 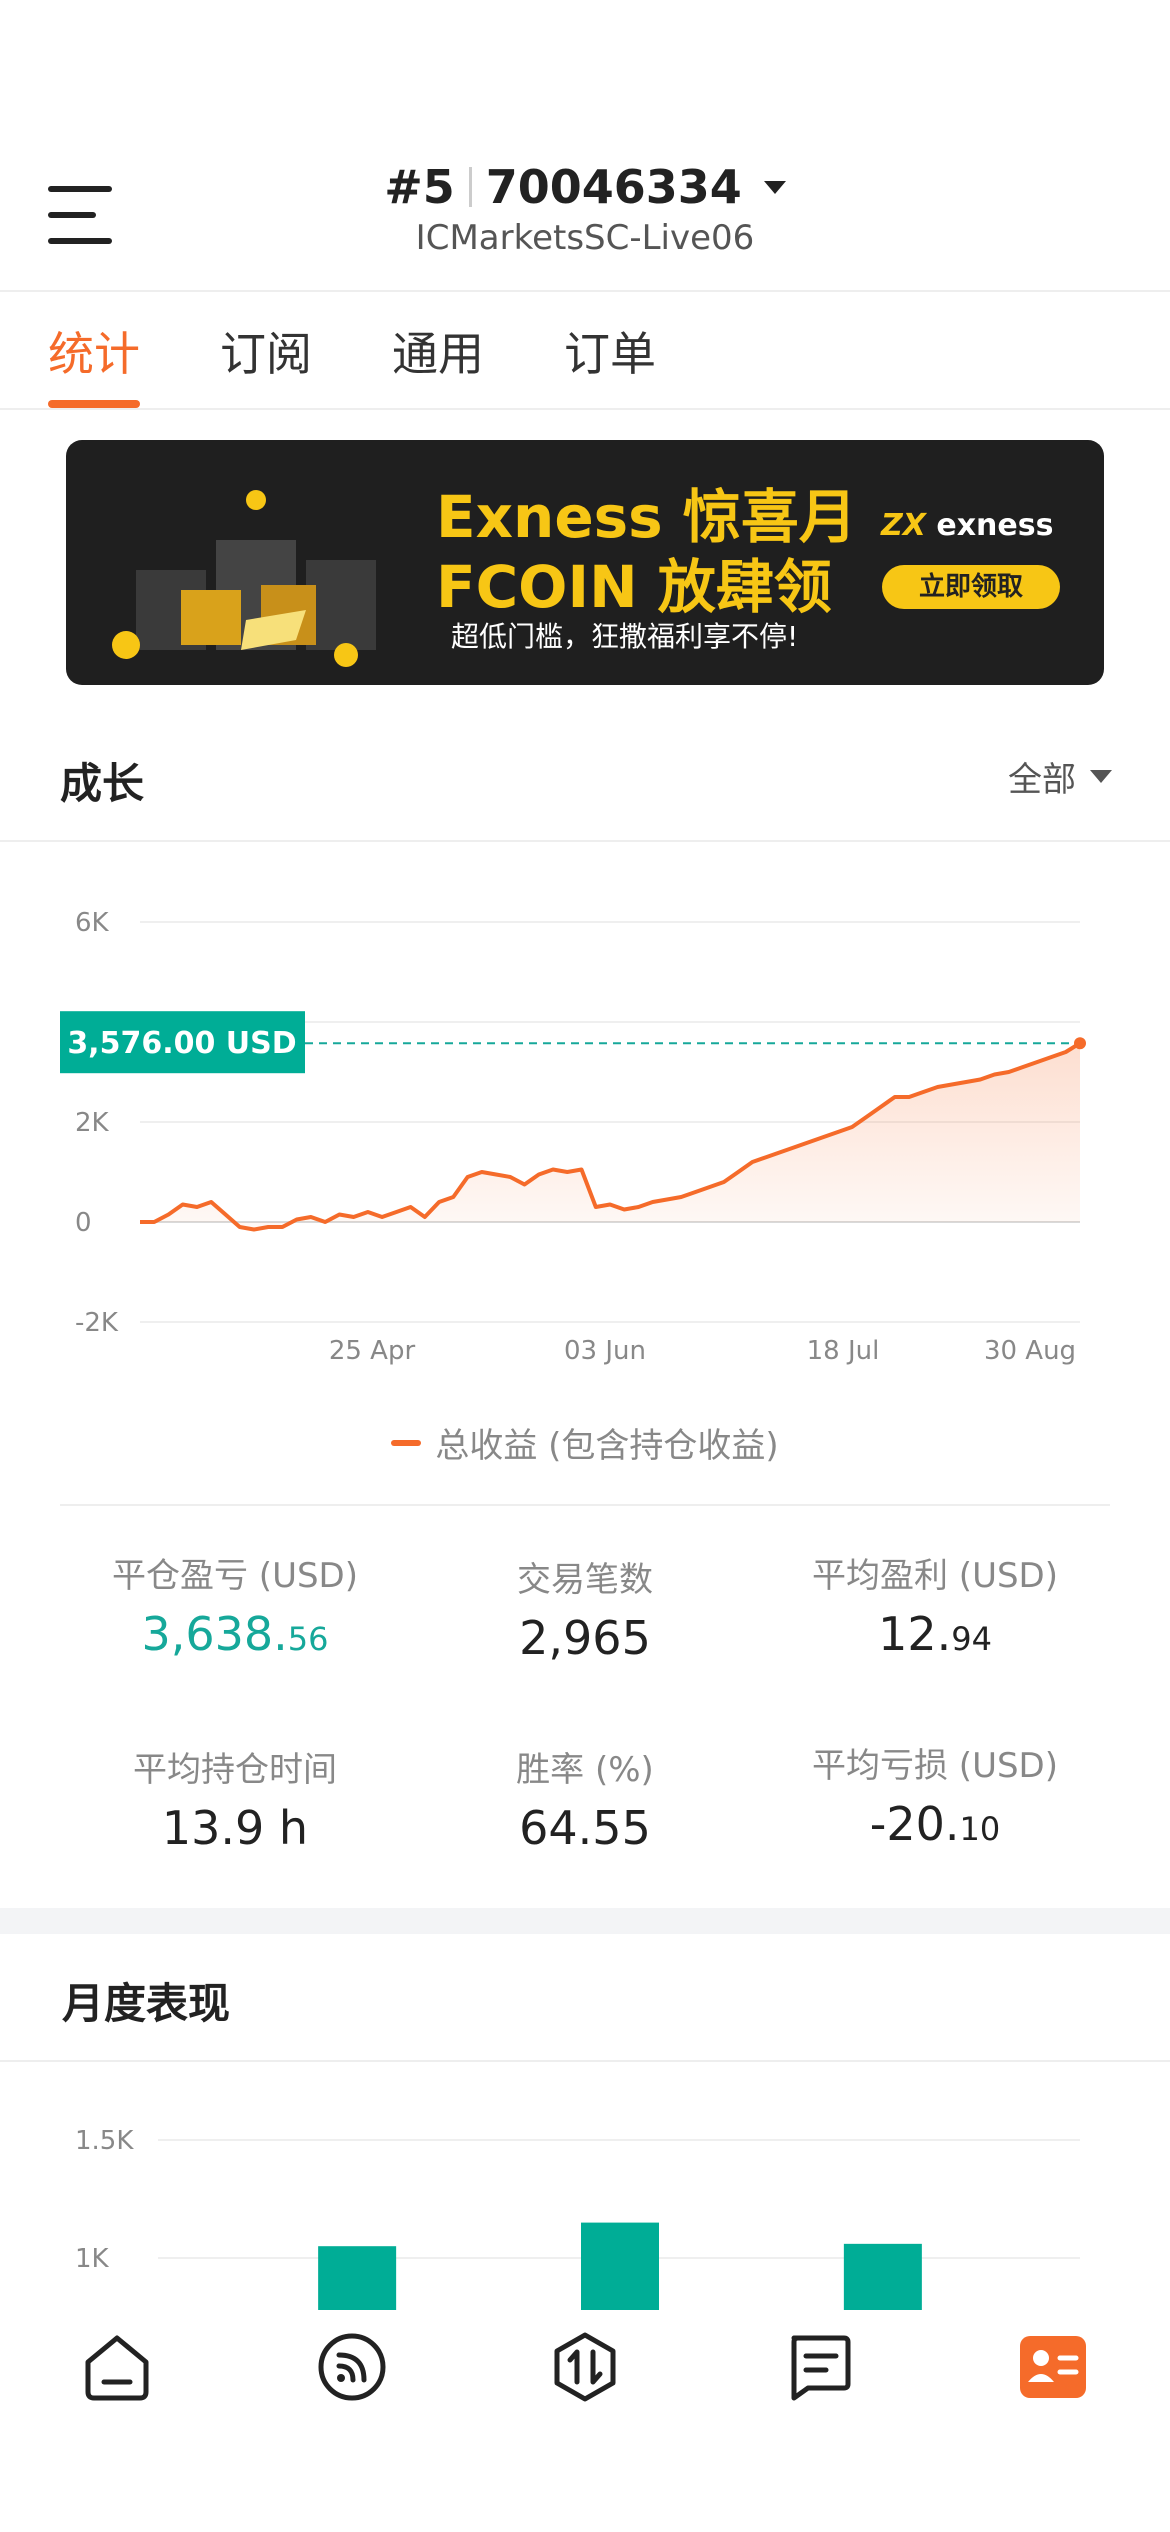 What do you see at coordinates (577, 2218) in the screenshot?
I see `monthly-chart: 1.5K 1K` at bounding box center [577, 2218].